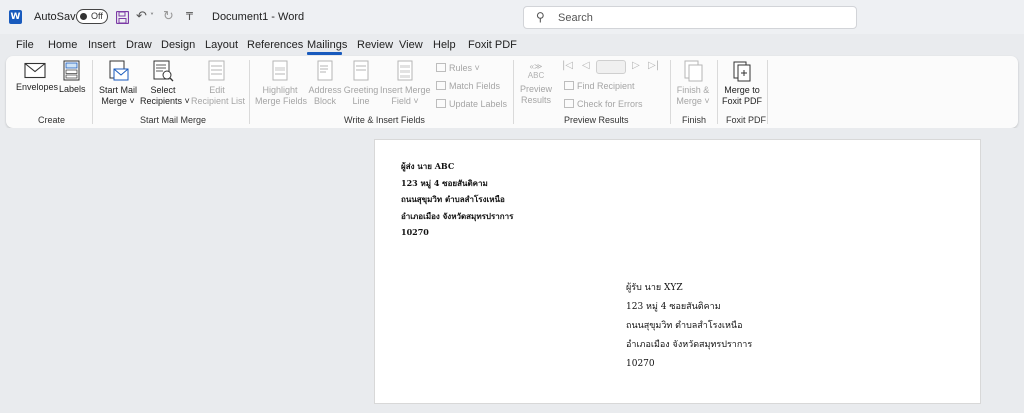 The image size is (1024, 413). What do you see at coordinates (178, 45) in the screenshot?
I see `tab-design: Design` at bounding box center [178, 45].